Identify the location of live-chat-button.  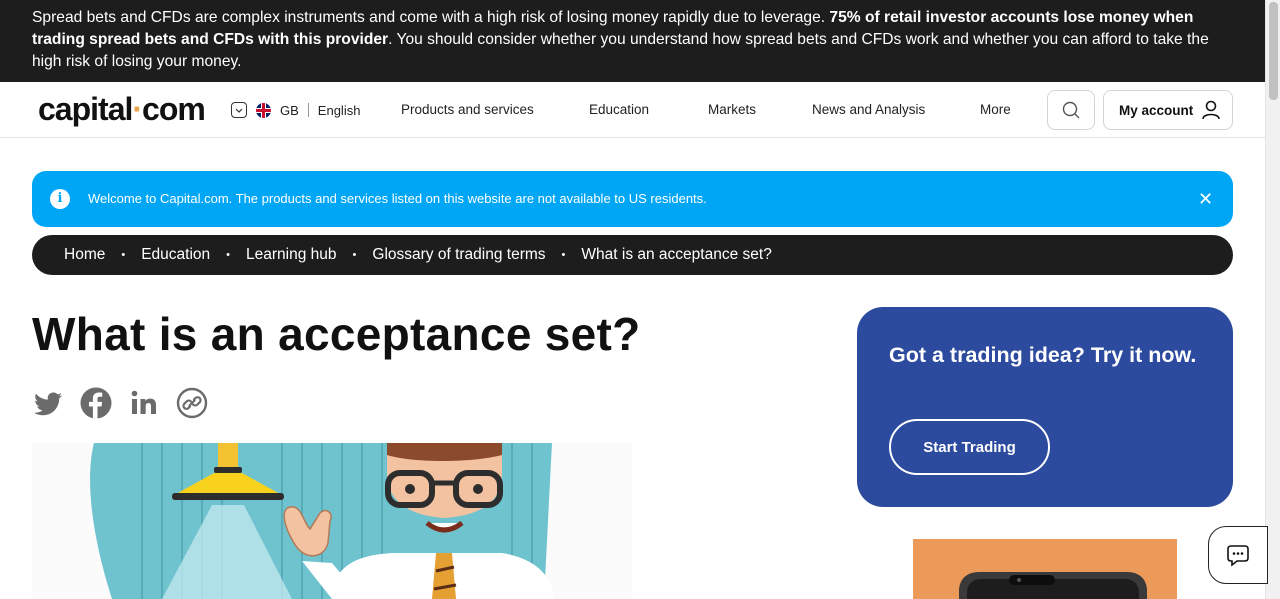
(1238, 555).